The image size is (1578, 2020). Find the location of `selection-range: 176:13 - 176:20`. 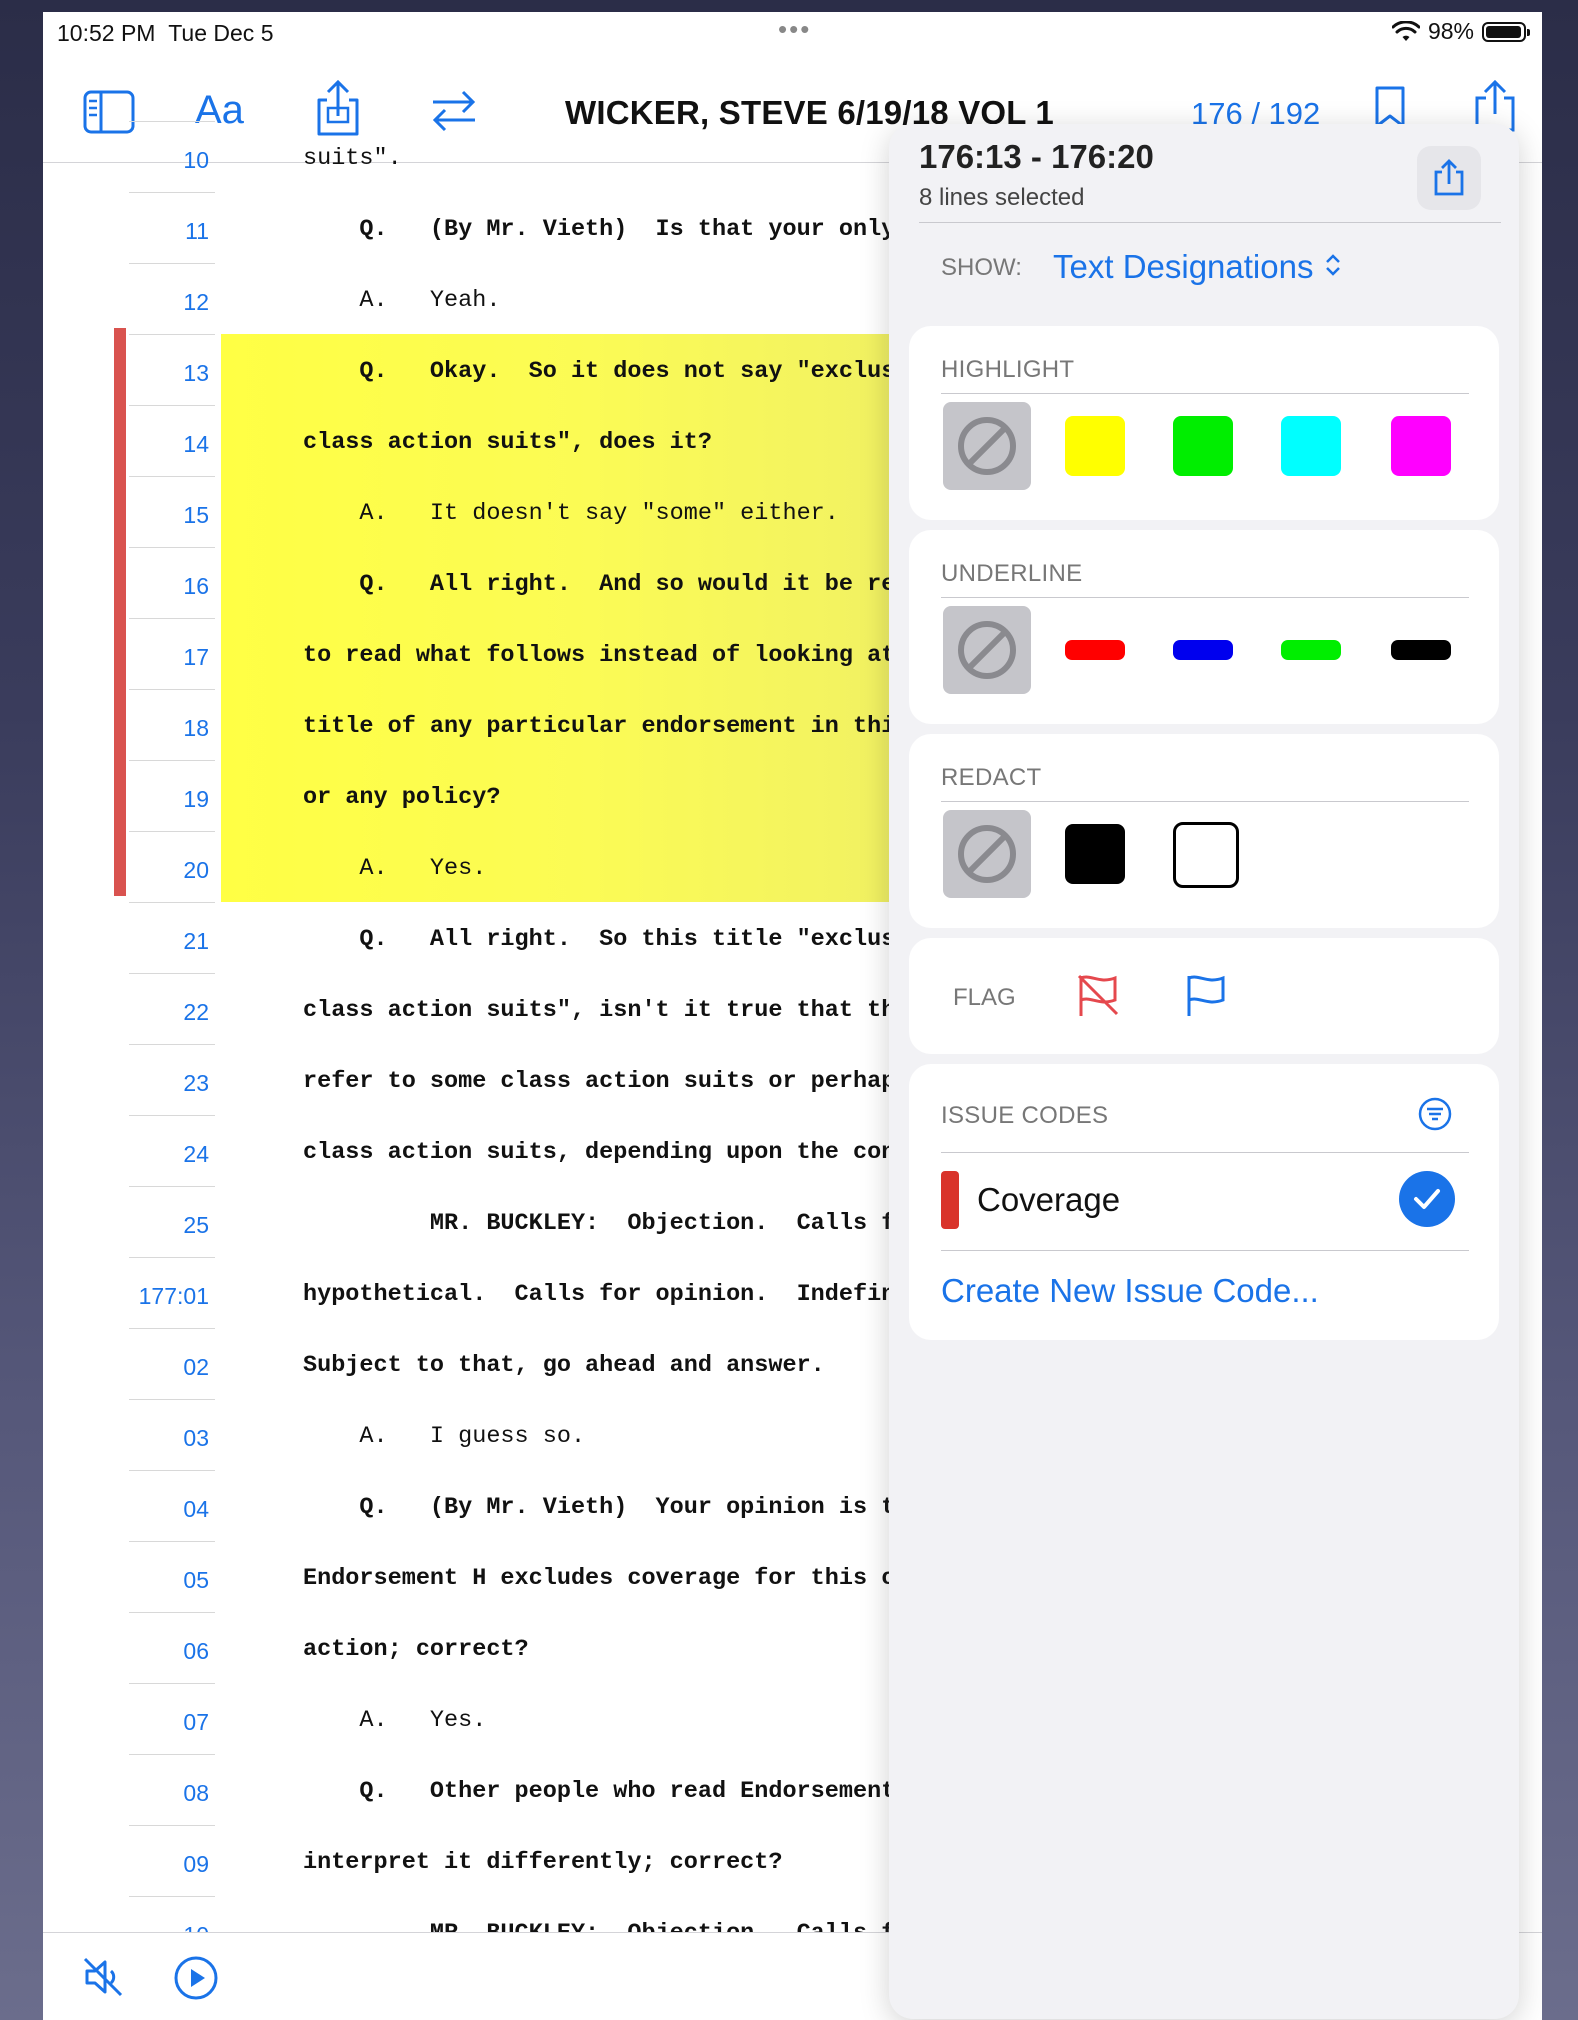

selection-range: 176:13 - 176:20 is located at coordinates (1036, 156).